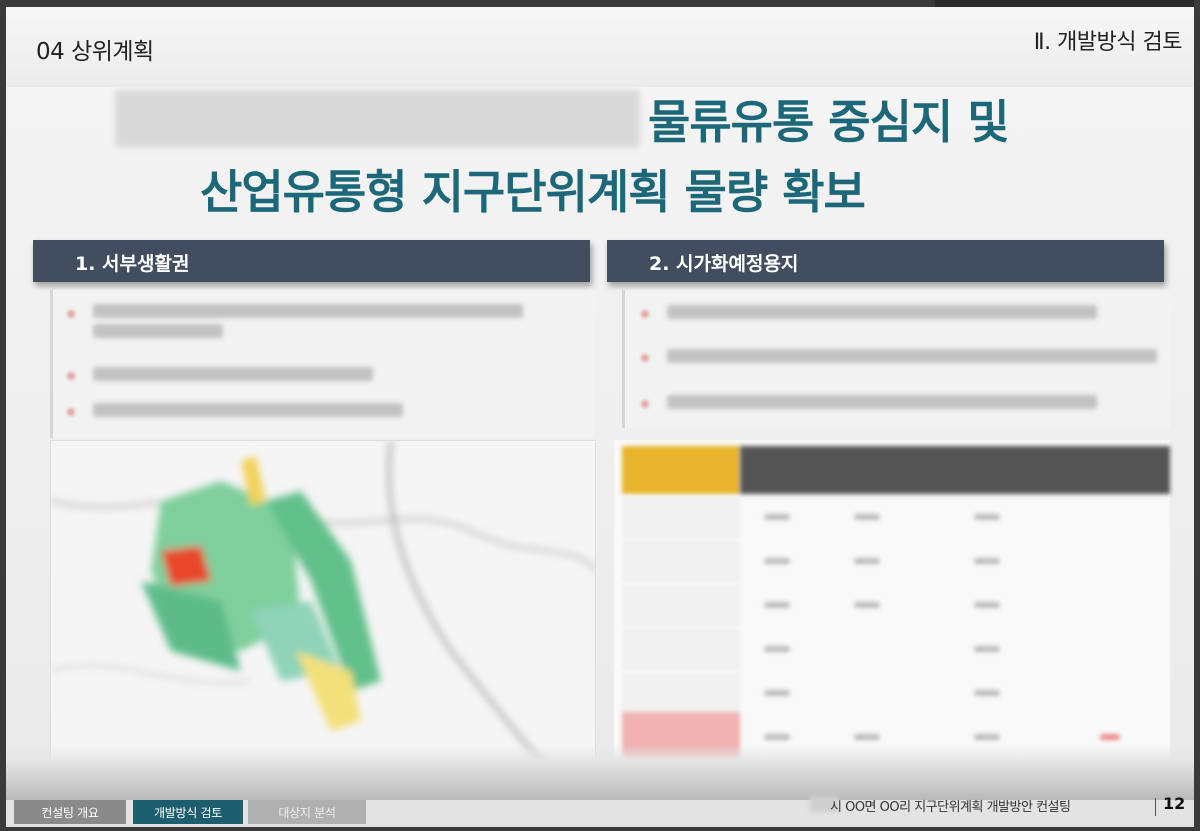  I want to click on right-frame, so click(1197, 415).